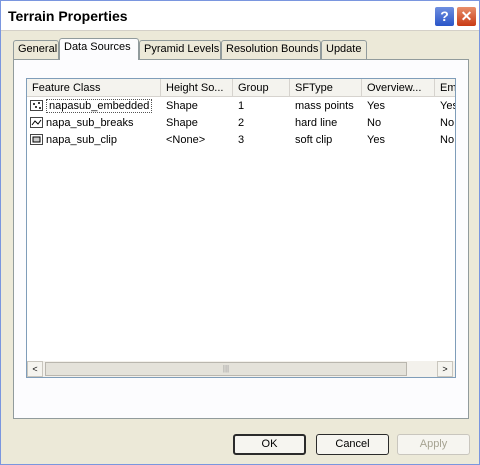 Image resolution: width=480 pixels, height=465 pixels. What do you see at coordinates (374, 123) in the screenshot?
I see `overview-cell: No` at bounding box center [374, 123].